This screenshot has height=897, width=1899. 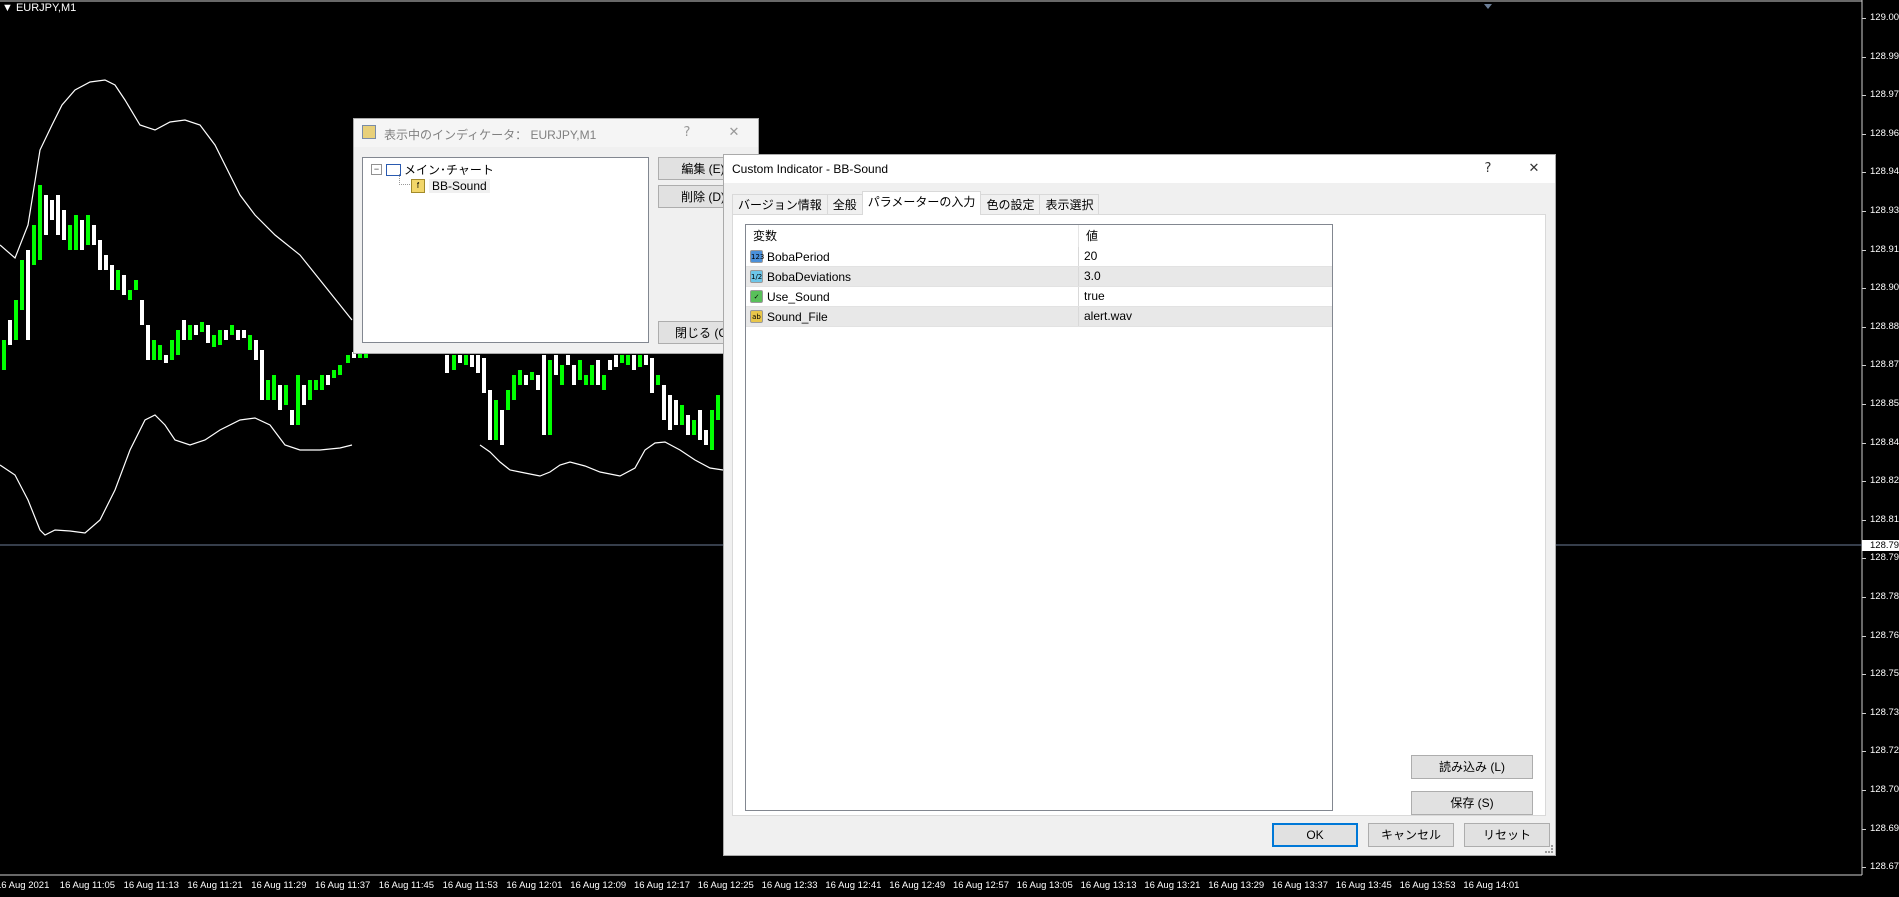 What do you see at coordinates (1507, 835) in the screenshot?
I see `reset-button: リセット` at bounding box center [1507, 835].